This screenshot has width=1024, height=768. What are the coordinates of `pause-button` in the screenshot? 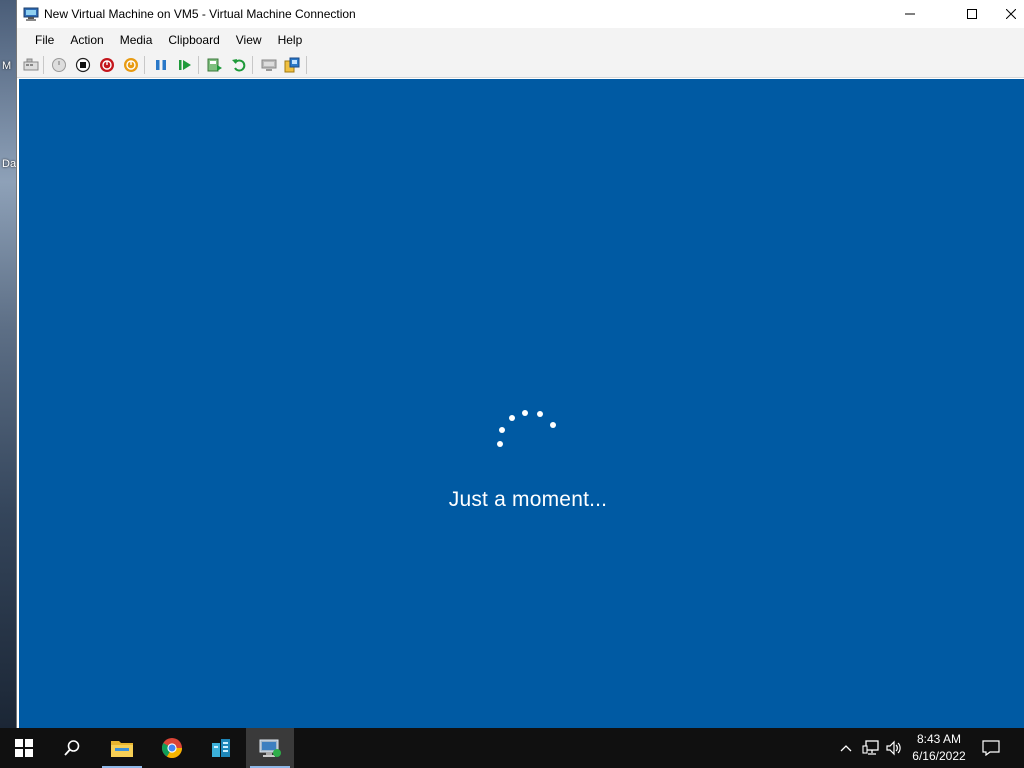 It's located at (161, 65).